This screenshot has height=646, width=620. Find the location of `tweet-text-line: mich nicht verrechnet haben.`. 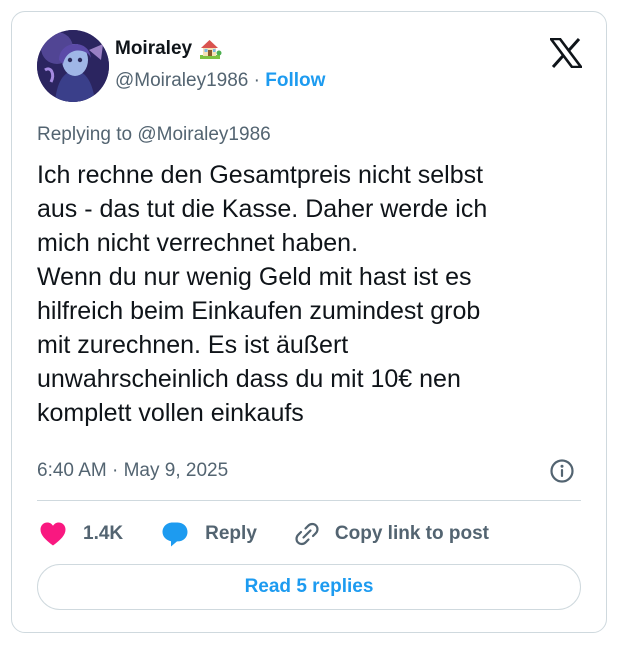

tweet-text-line: mich nicht verrechnet haben. is located at coordinates (198, 243).